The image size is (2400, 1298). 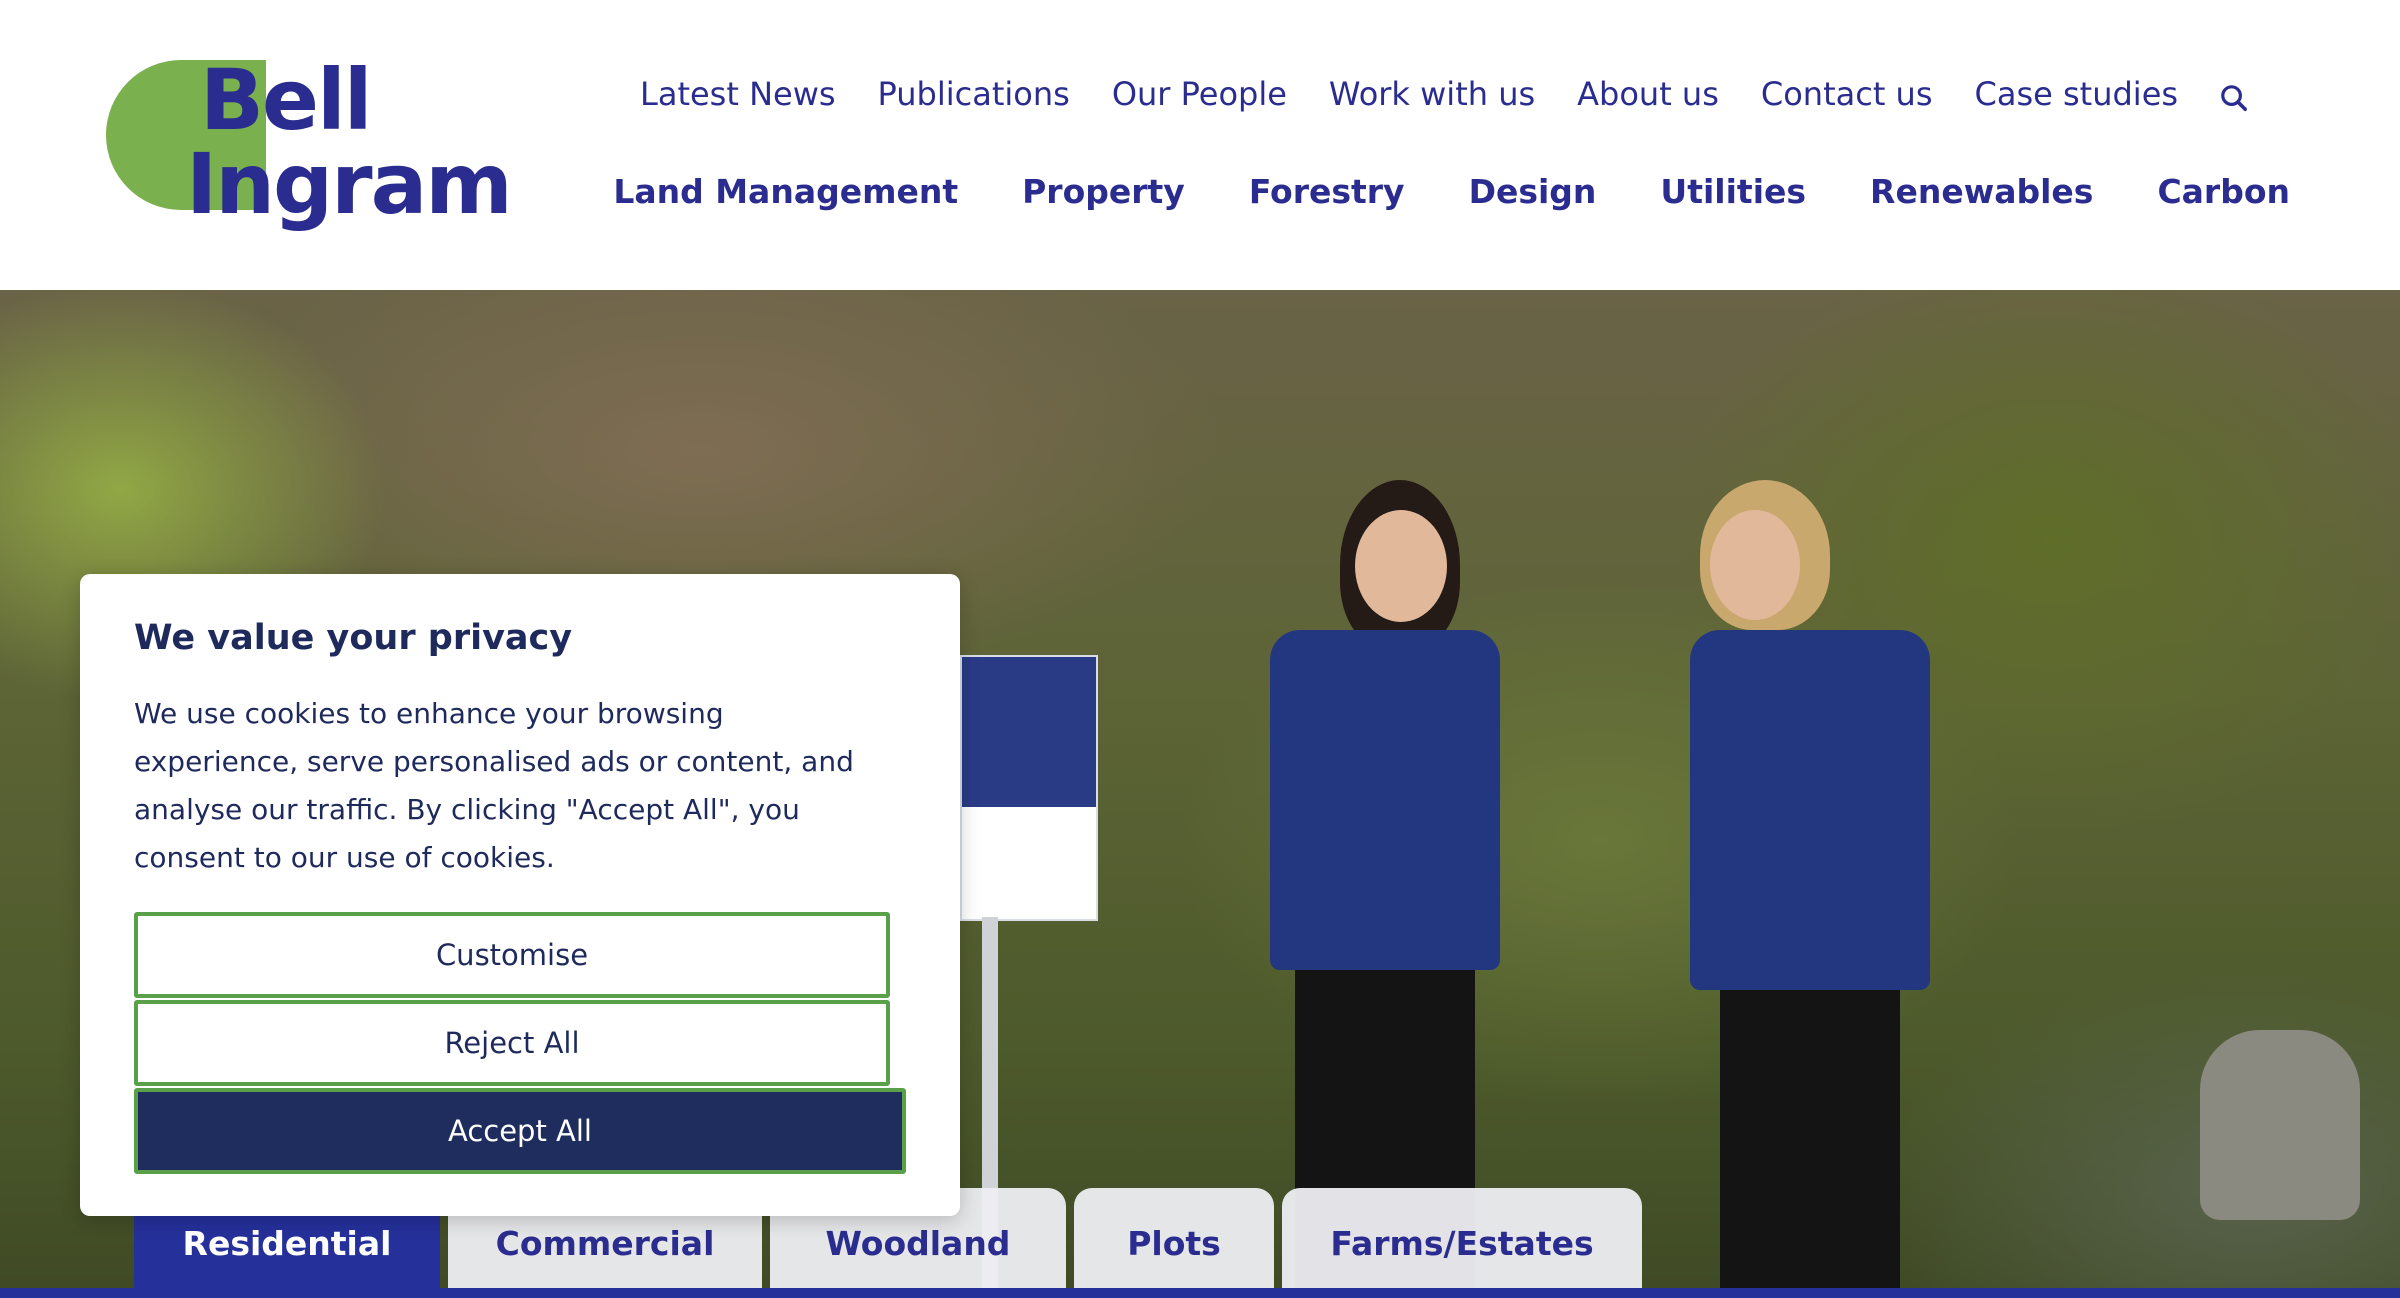 What do you see at coordinates (974, 94) in the screenshot?
I see `nav-publications: Publications` at bounding box center [974, 94].